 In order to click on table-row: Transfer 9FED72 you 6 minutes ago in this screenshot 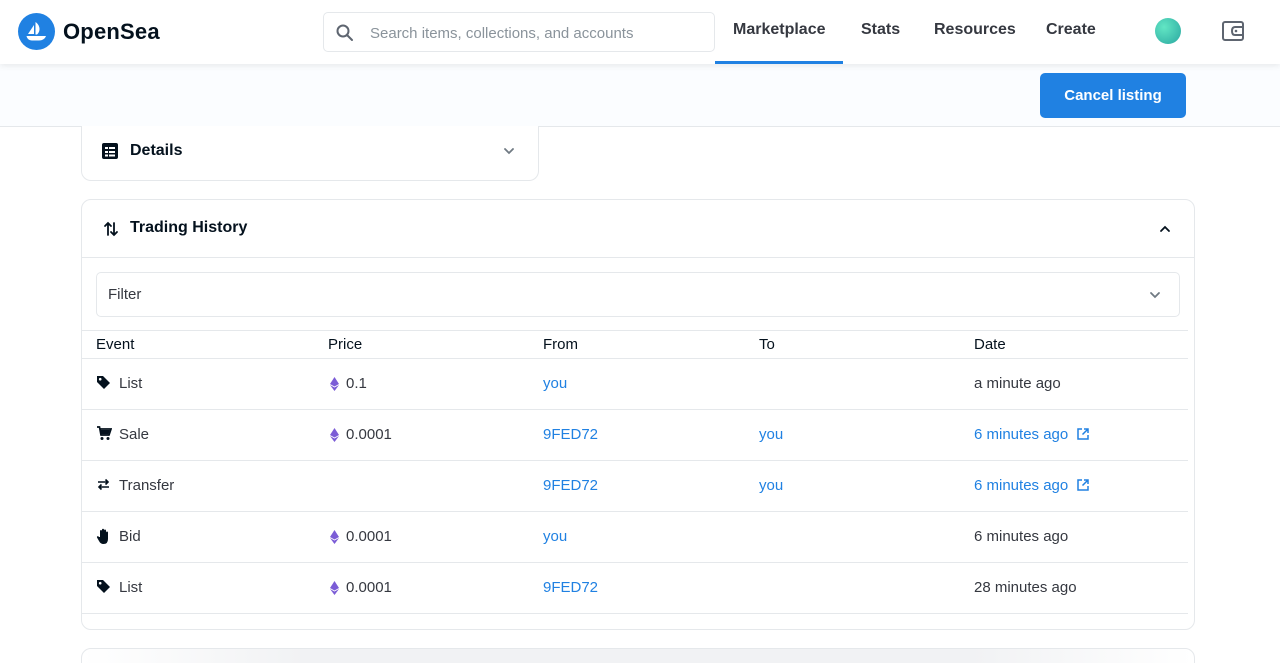, I will do `click(635, 486)`.